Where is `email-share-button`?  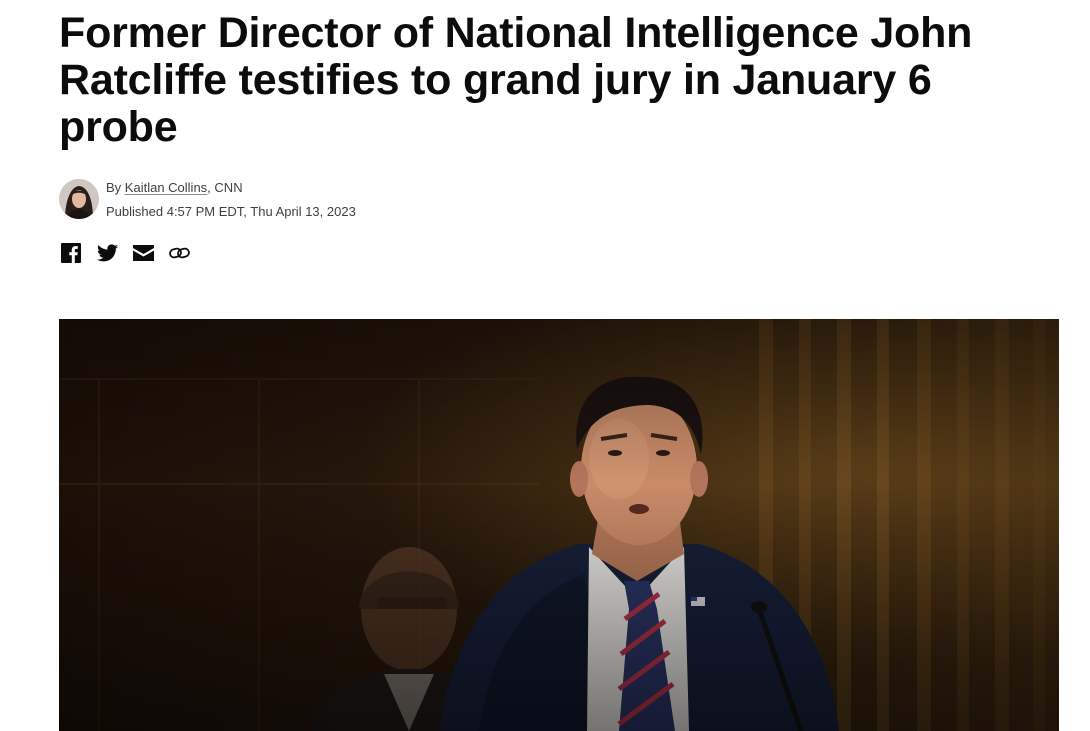
email-share-button is located at coordinates (143, 253).